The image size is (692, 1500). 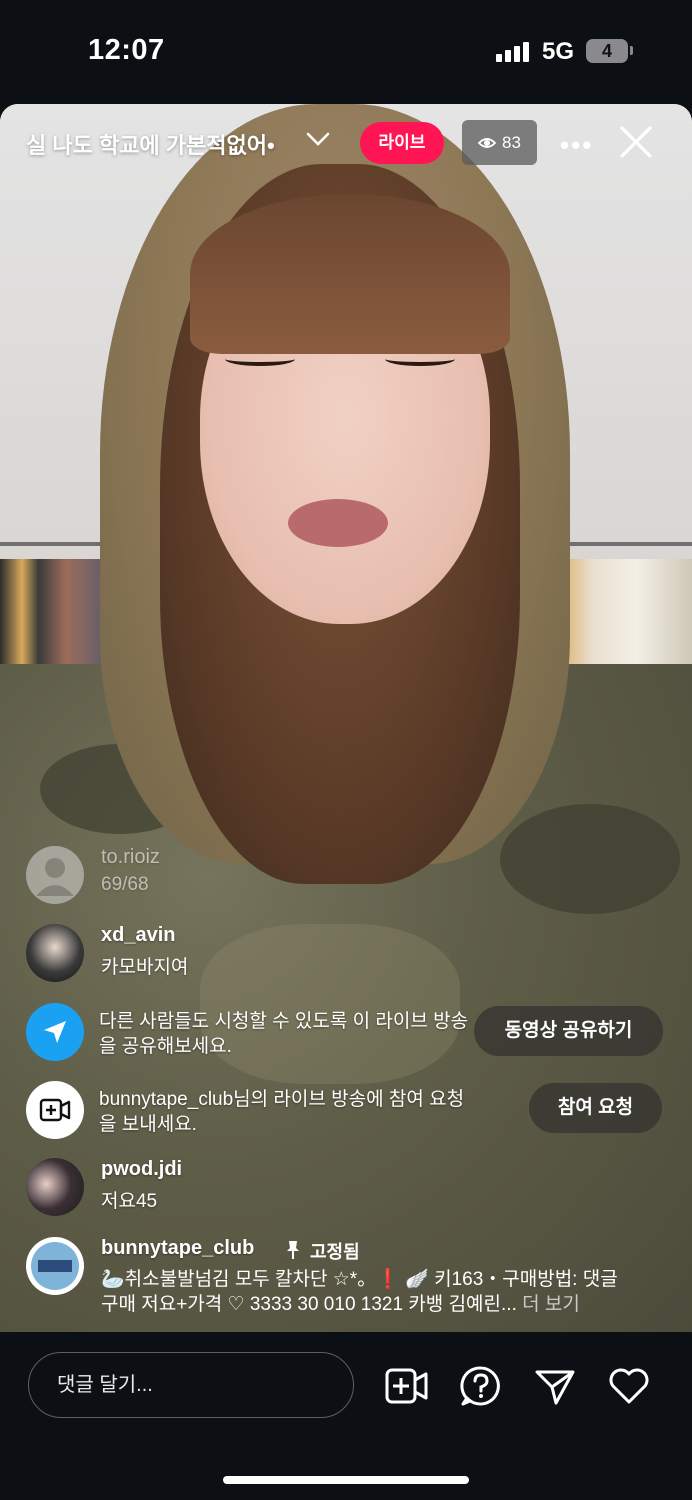 What do you see at coordinates (359, 1279) in the screenshot?
I see `pinned-text-line1: 🦢취소불발넘김 모두 칼차단 ☆*。❗ 🪽 키163・구매방법: 댓글` at bounding box center [359, 1279].